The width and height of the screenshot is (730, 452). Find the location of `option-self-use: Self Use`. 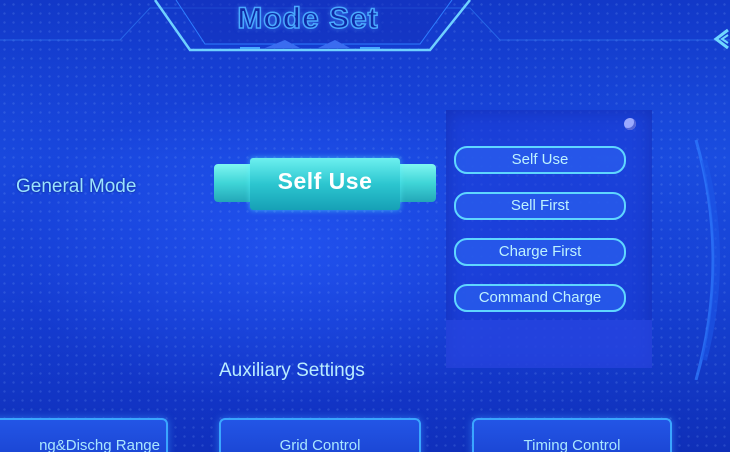

option-self-use: Self Use is located at coordinates (540, 160).